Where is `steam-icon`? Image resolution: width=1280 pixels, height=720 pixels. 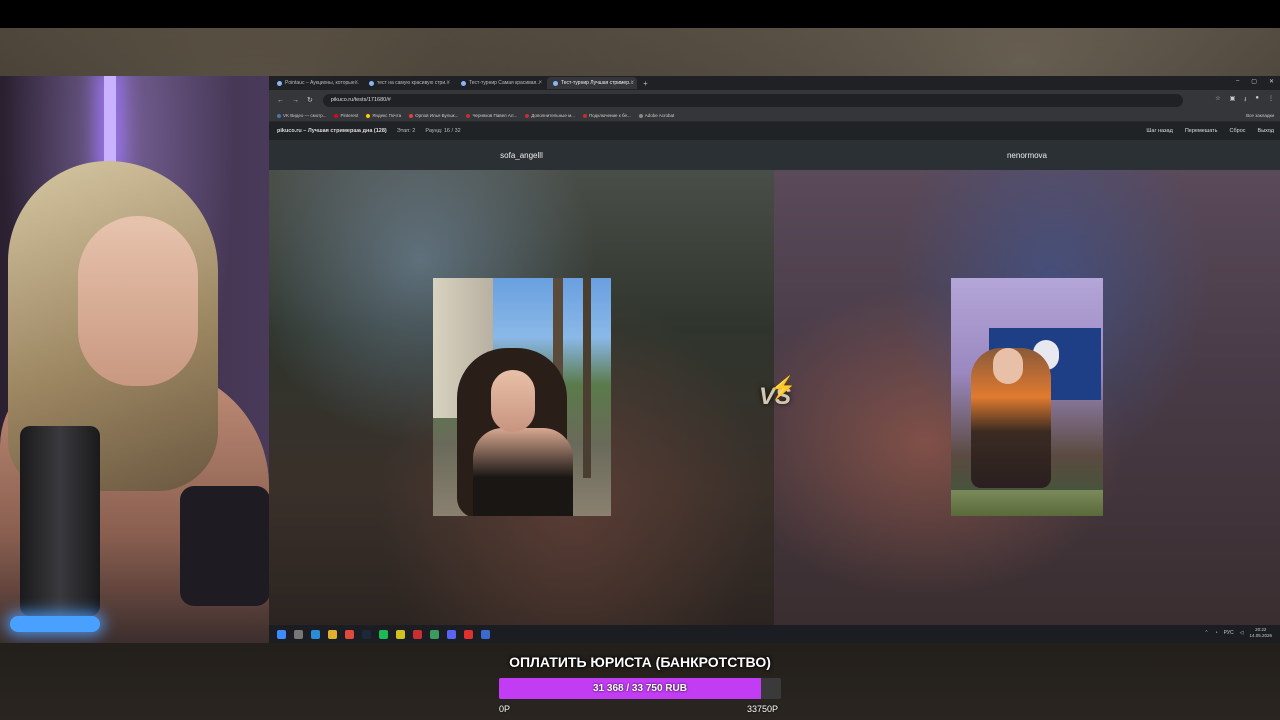
steam-icon is located at coordinates (366, 634).